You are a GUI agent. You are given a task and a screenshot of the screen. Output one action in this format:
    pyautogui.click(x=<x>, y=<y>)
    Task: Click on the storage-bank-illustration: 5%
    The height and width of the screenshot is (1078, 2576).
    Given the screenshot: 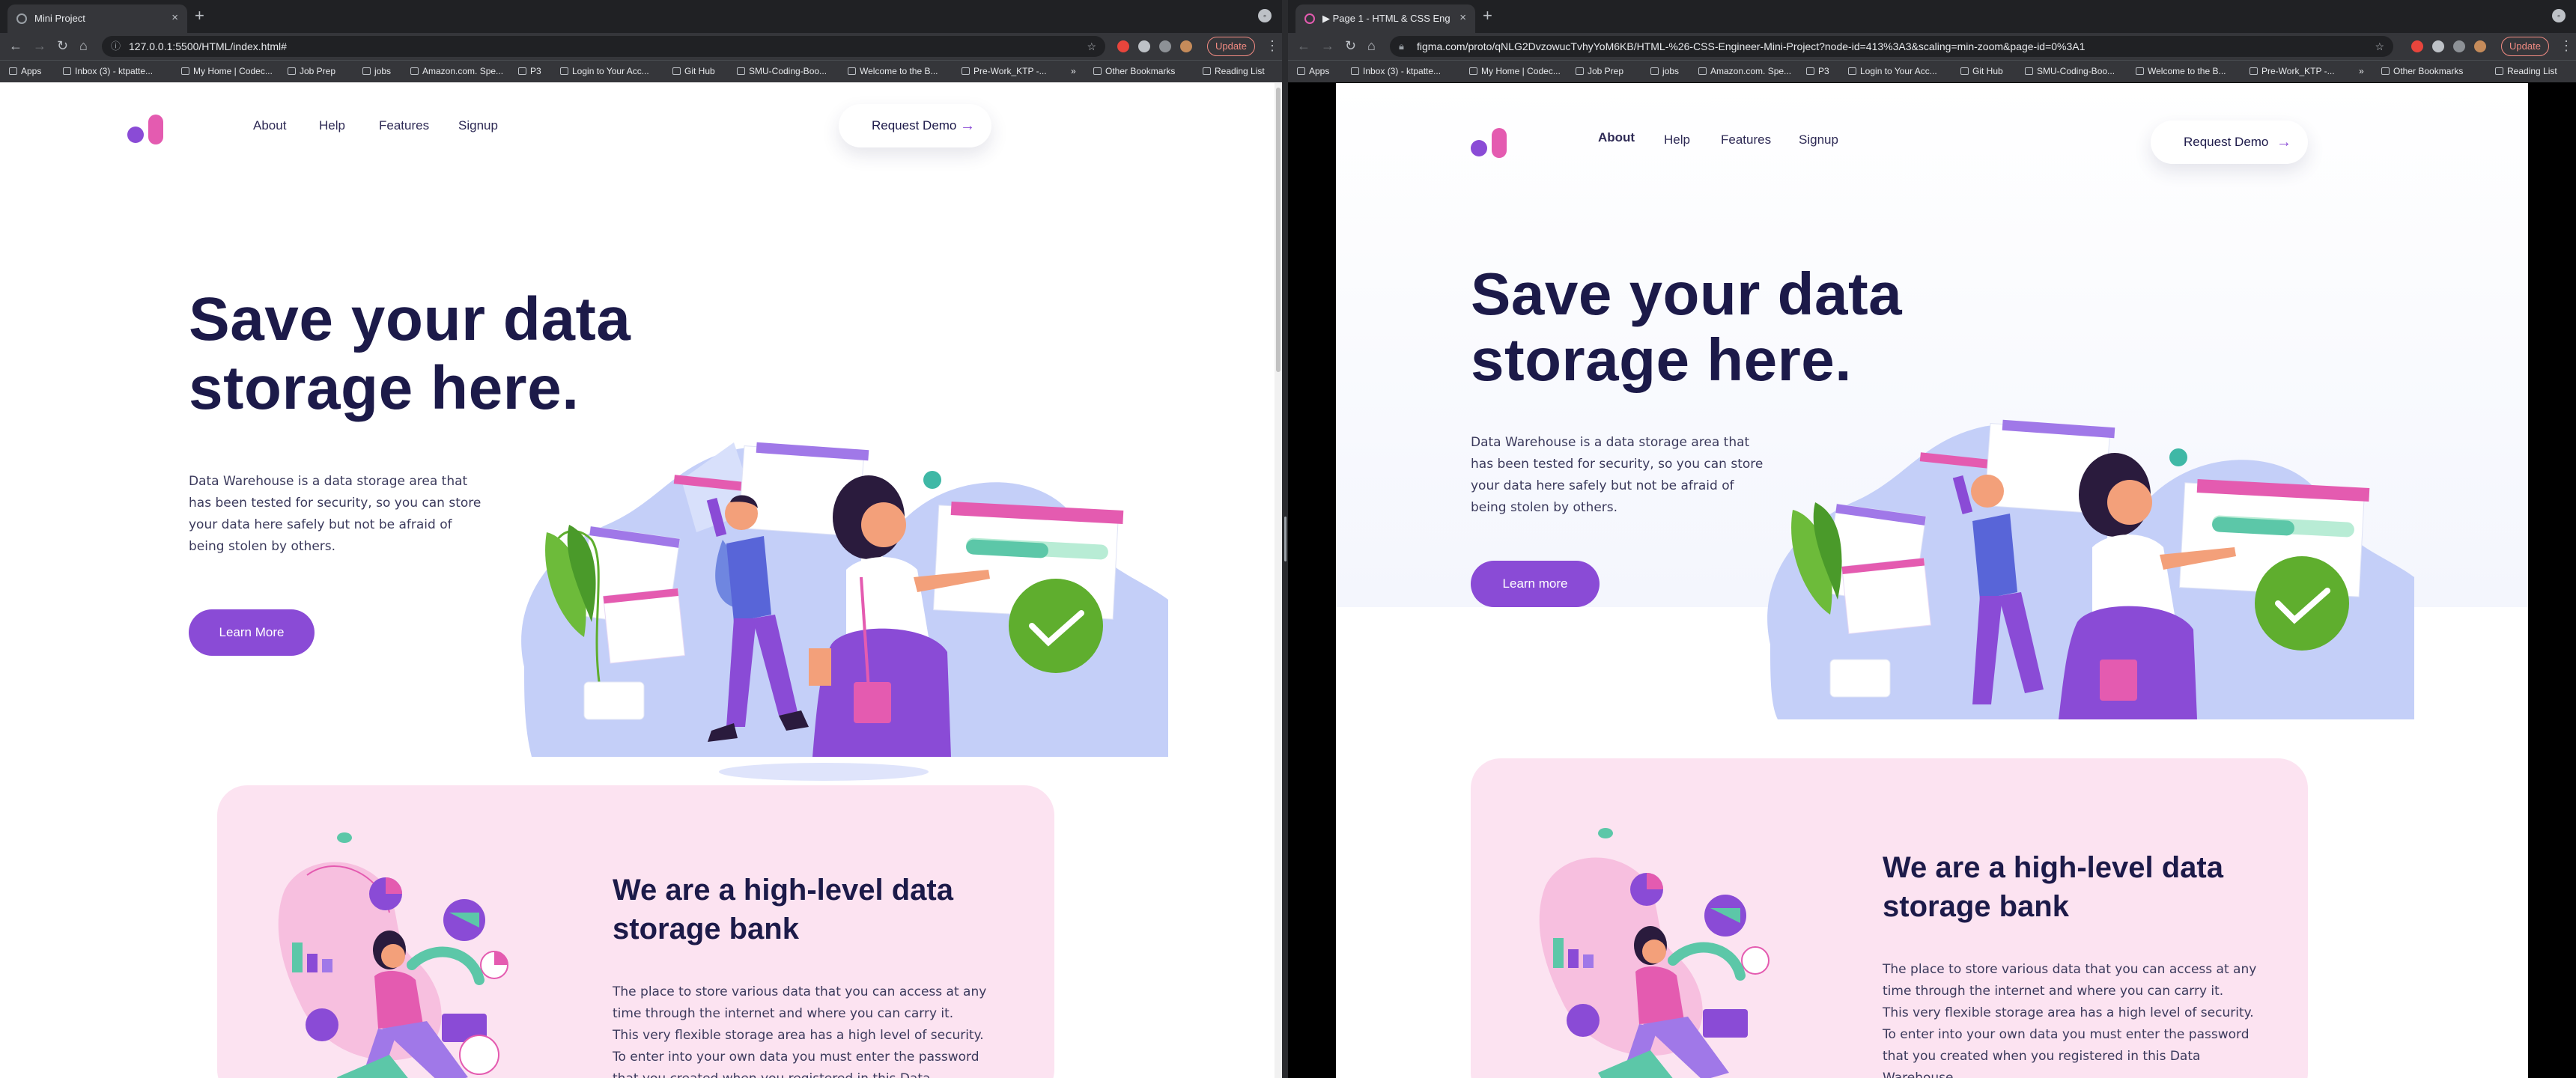 What is the action you would take?
    pyautogui.click(x=1654, y=953)
    